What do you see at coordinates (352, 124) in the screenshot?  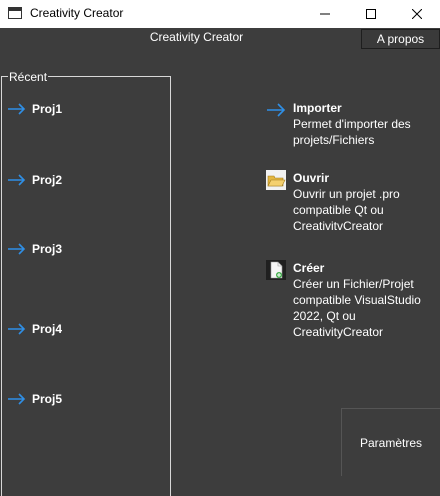 I see `import-description-line: Permet d'importer des` at bounding box center [352, 124].